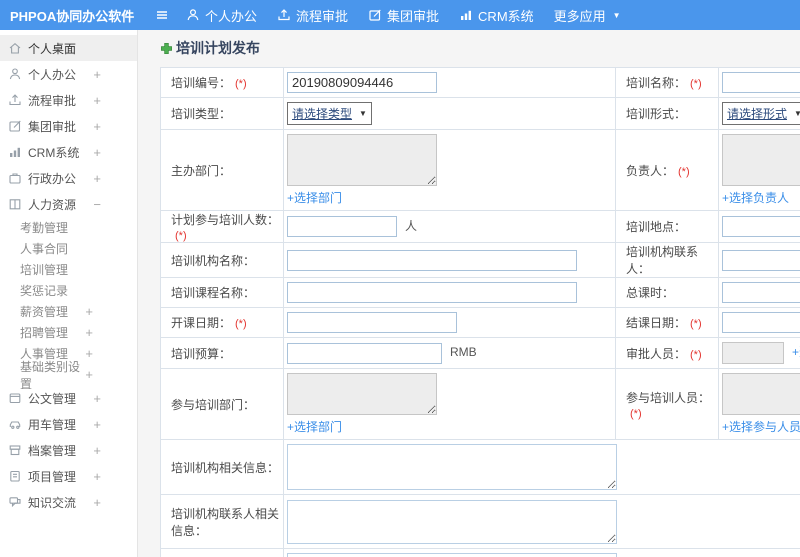  What do you see at coordinates (44, 270) in the screenshot?
I see `sidebar-subitem-label: 培训管理` at bounding box center [44, 270].